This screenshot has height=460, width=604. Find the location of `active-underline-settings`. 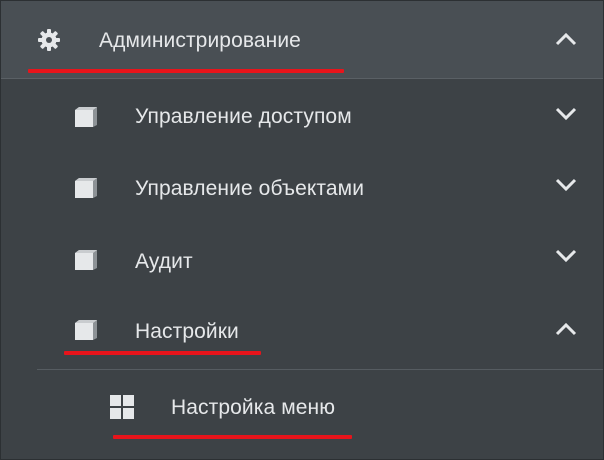

active-underline-settings is located at coordinates (162, 353).